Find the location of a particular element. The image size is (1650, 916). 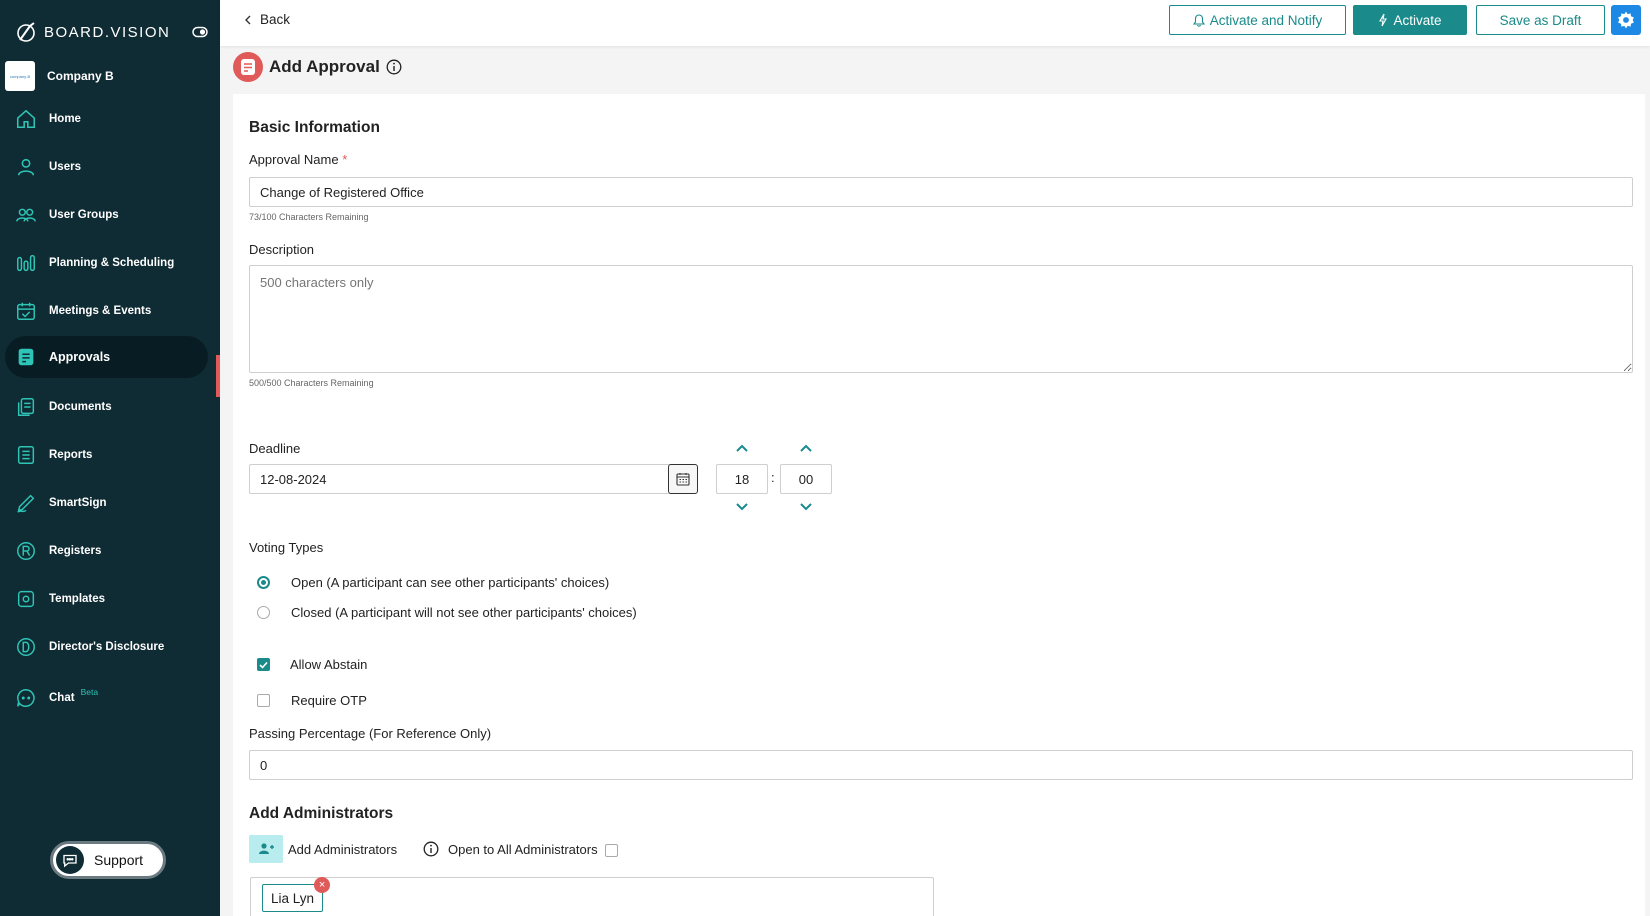

activate-and-notify-button: Activate and Notify is located at coordinates (1257, 20).